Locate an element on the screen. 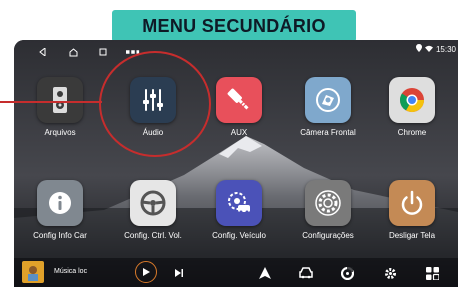  back-icon is located at coordinates (43, 52).